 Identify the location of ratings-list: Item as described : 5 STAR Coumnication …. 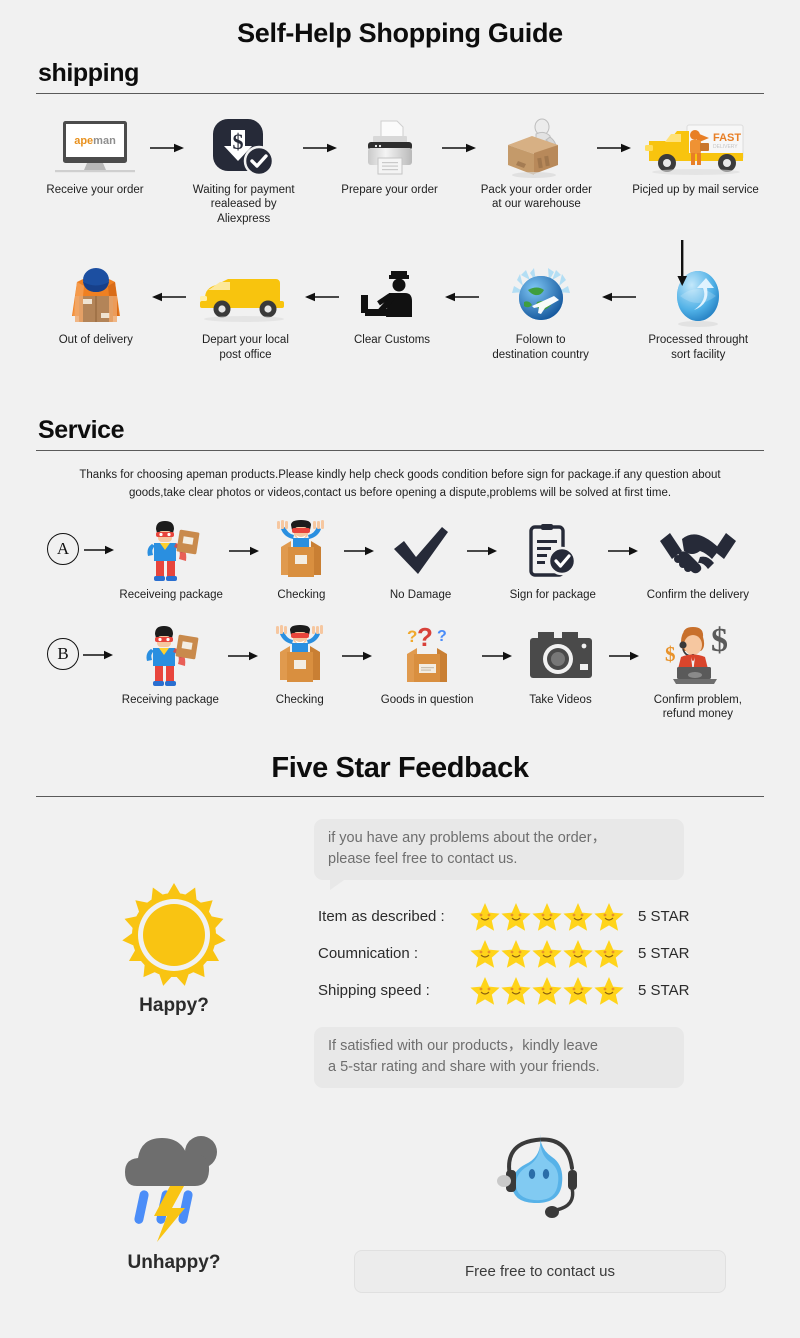
(542, 957).